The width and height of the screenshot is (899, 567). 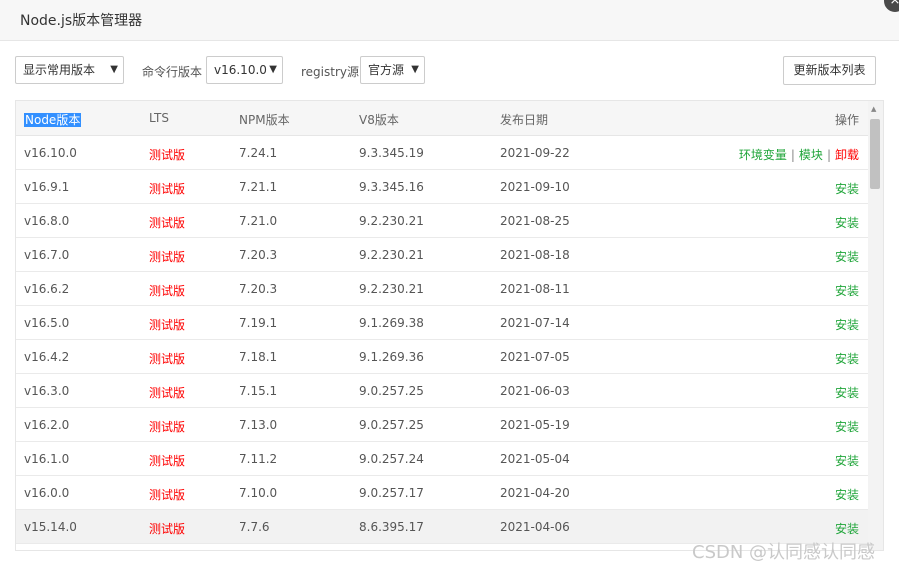 I want to click on modules-link: 模块, so click(x=811, y=155).